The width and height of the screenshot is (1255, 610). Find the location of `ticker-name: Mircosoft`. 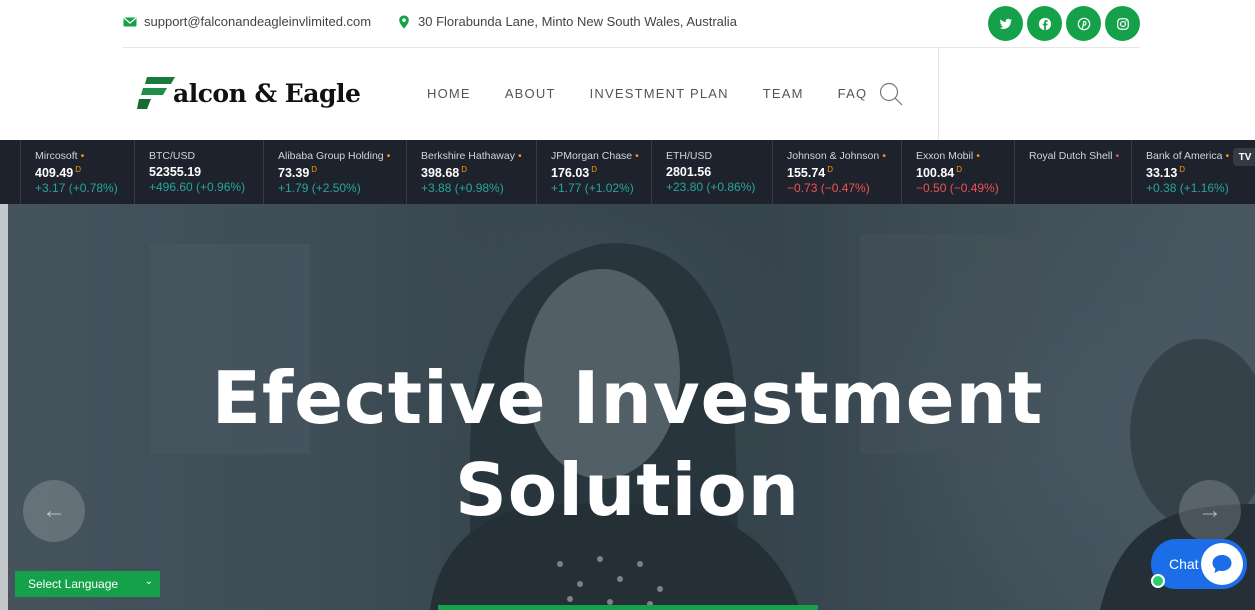

ticker-name: Mircosoft is located at coordinates (56, 156).